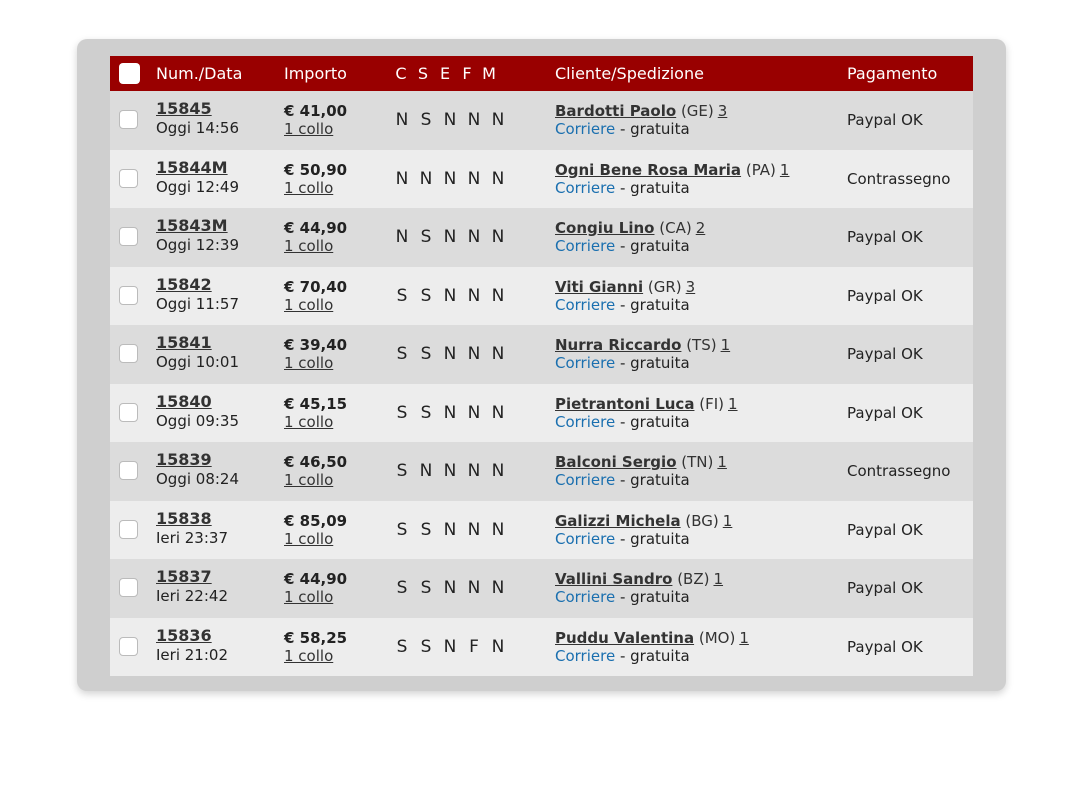 This screenshot has height=800, width=1080. I want to click on client-orders-count-link: 2, so click(701, 228).